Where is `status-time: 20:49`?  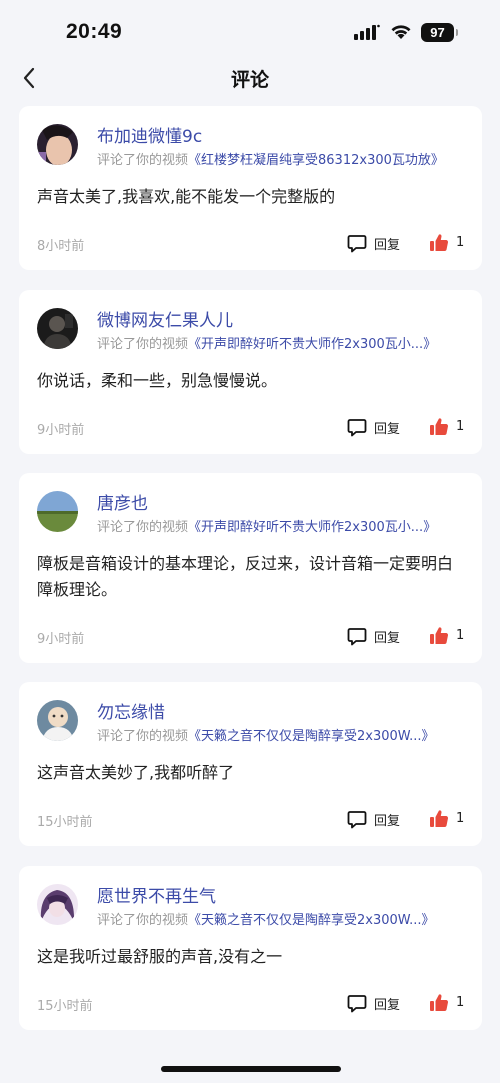 status-time: 20:49 is located at coordinates (94, 31).